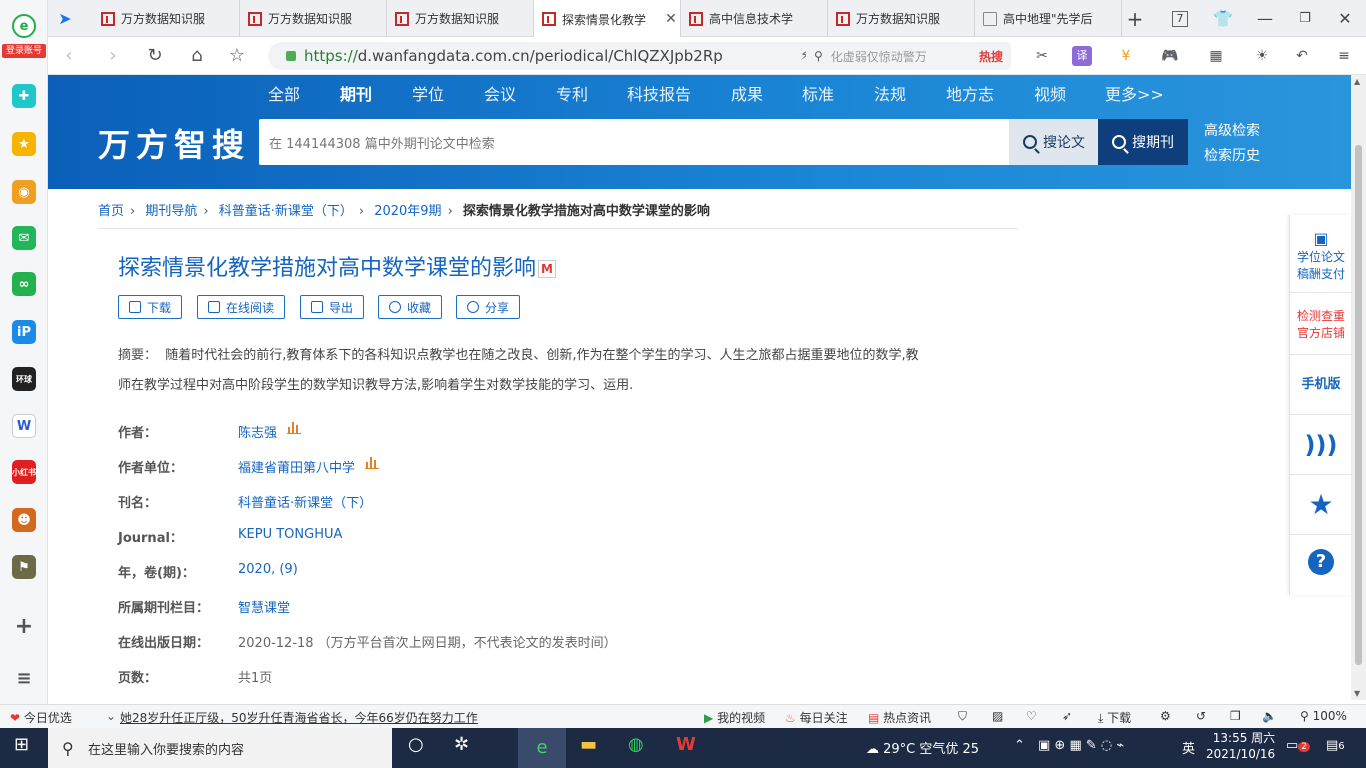 The height and width of the screenshot is (768, 1366). I want to click on refresh-icon: ↺, so click(1201, 716).